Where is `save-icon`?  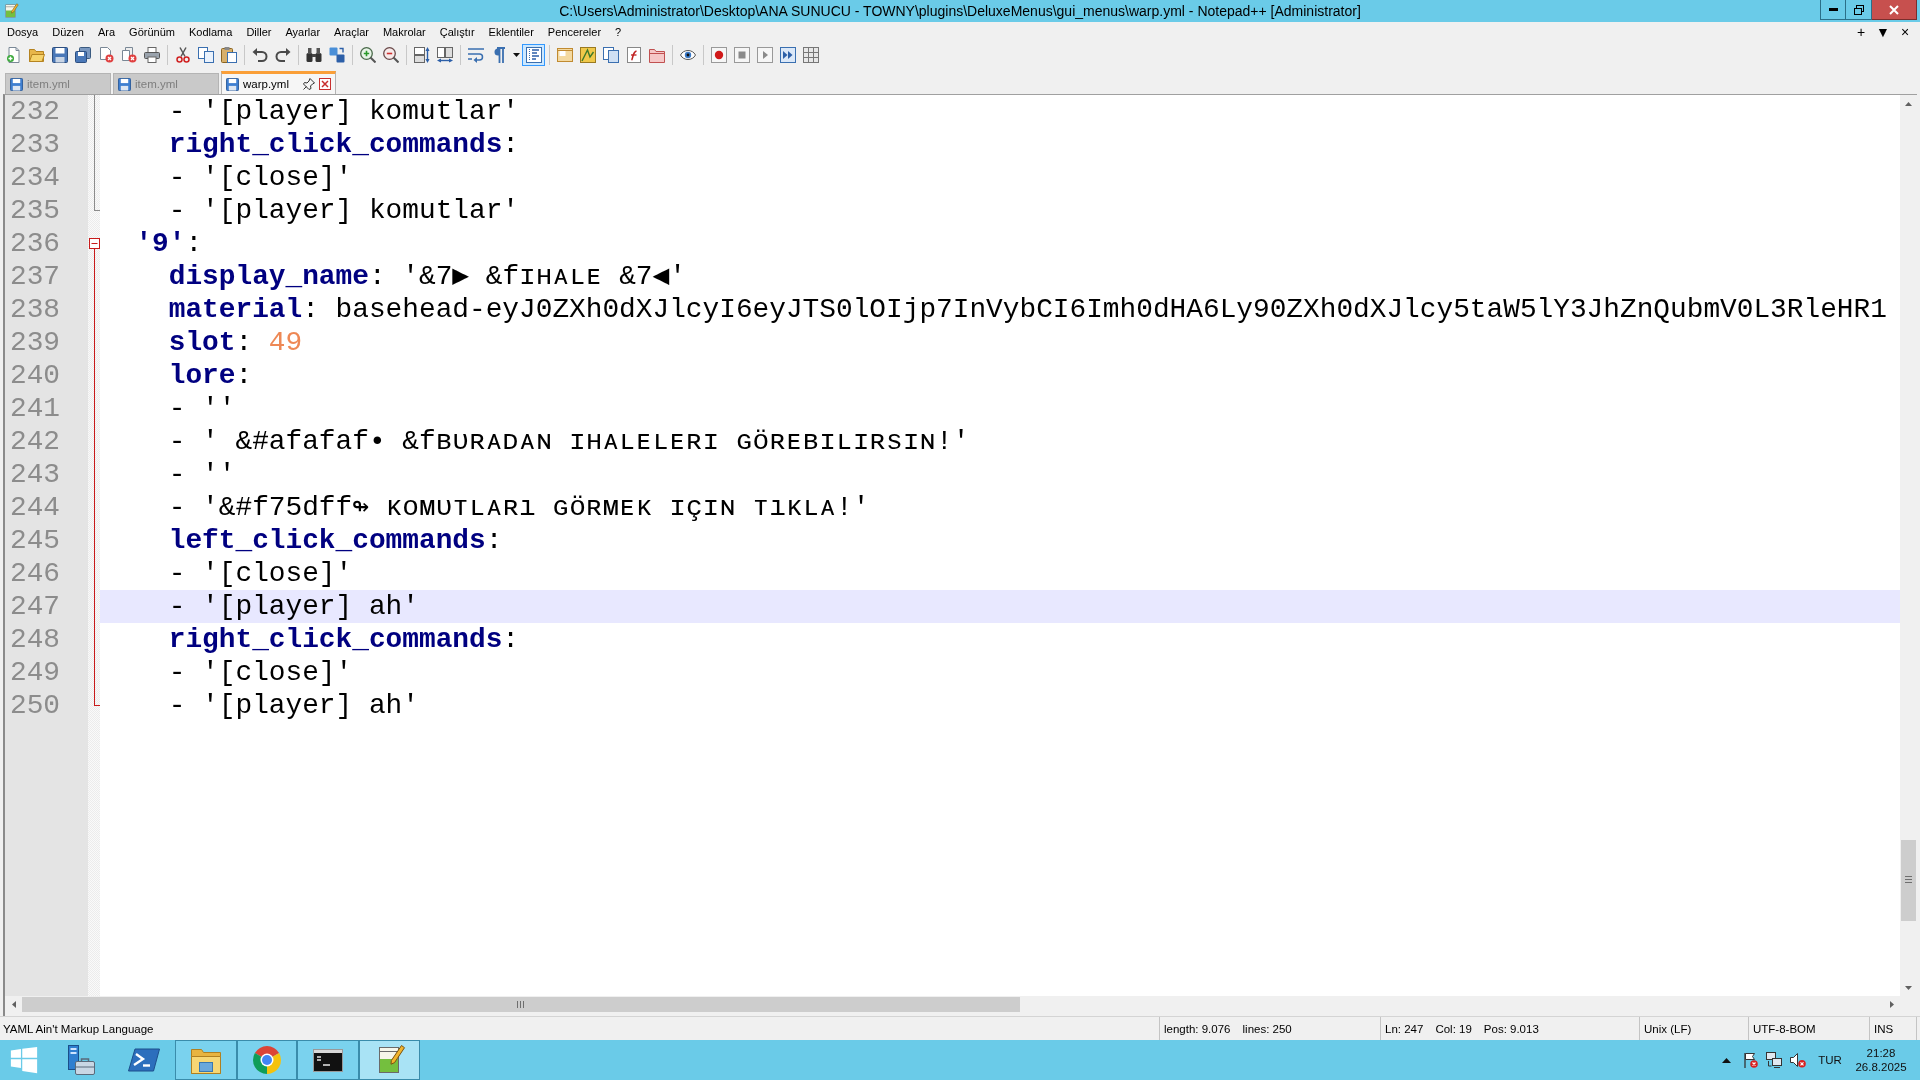
save-icon is located at coordinates (59, 55).